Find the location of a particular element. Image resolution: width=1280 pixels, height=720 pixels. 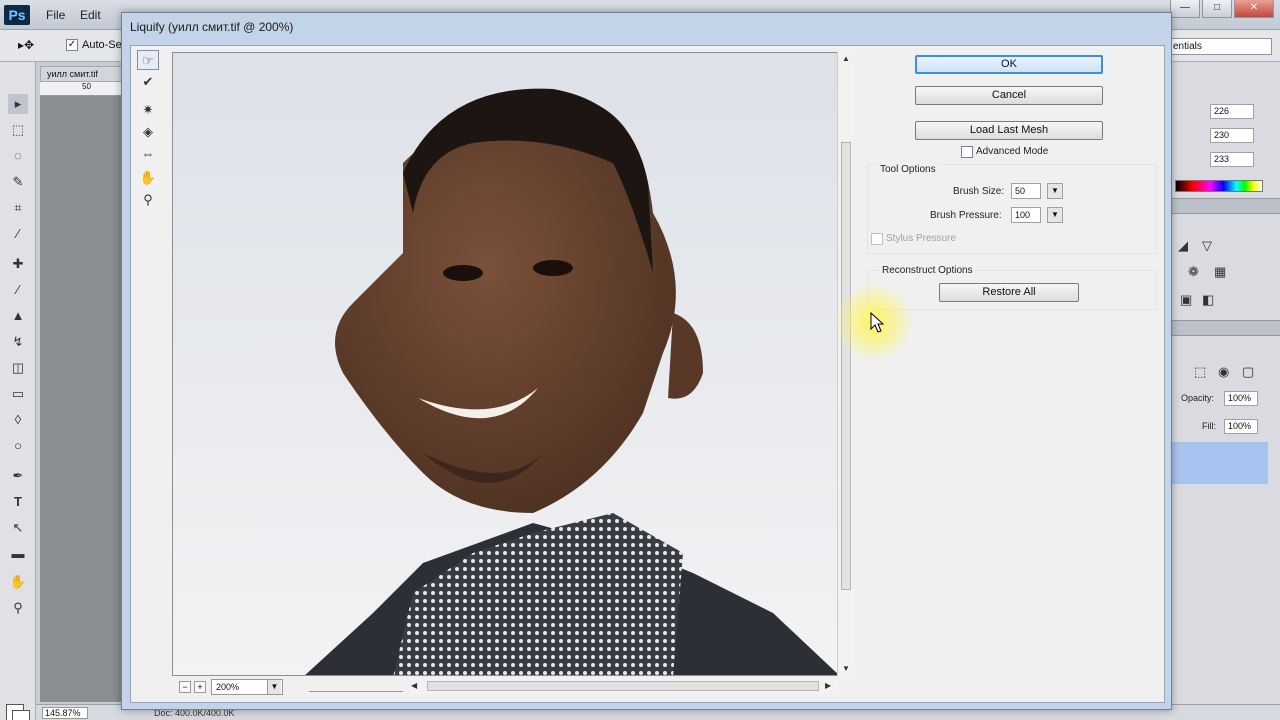

threshold-icon: ◧ is located at coordinates (1208, 300).